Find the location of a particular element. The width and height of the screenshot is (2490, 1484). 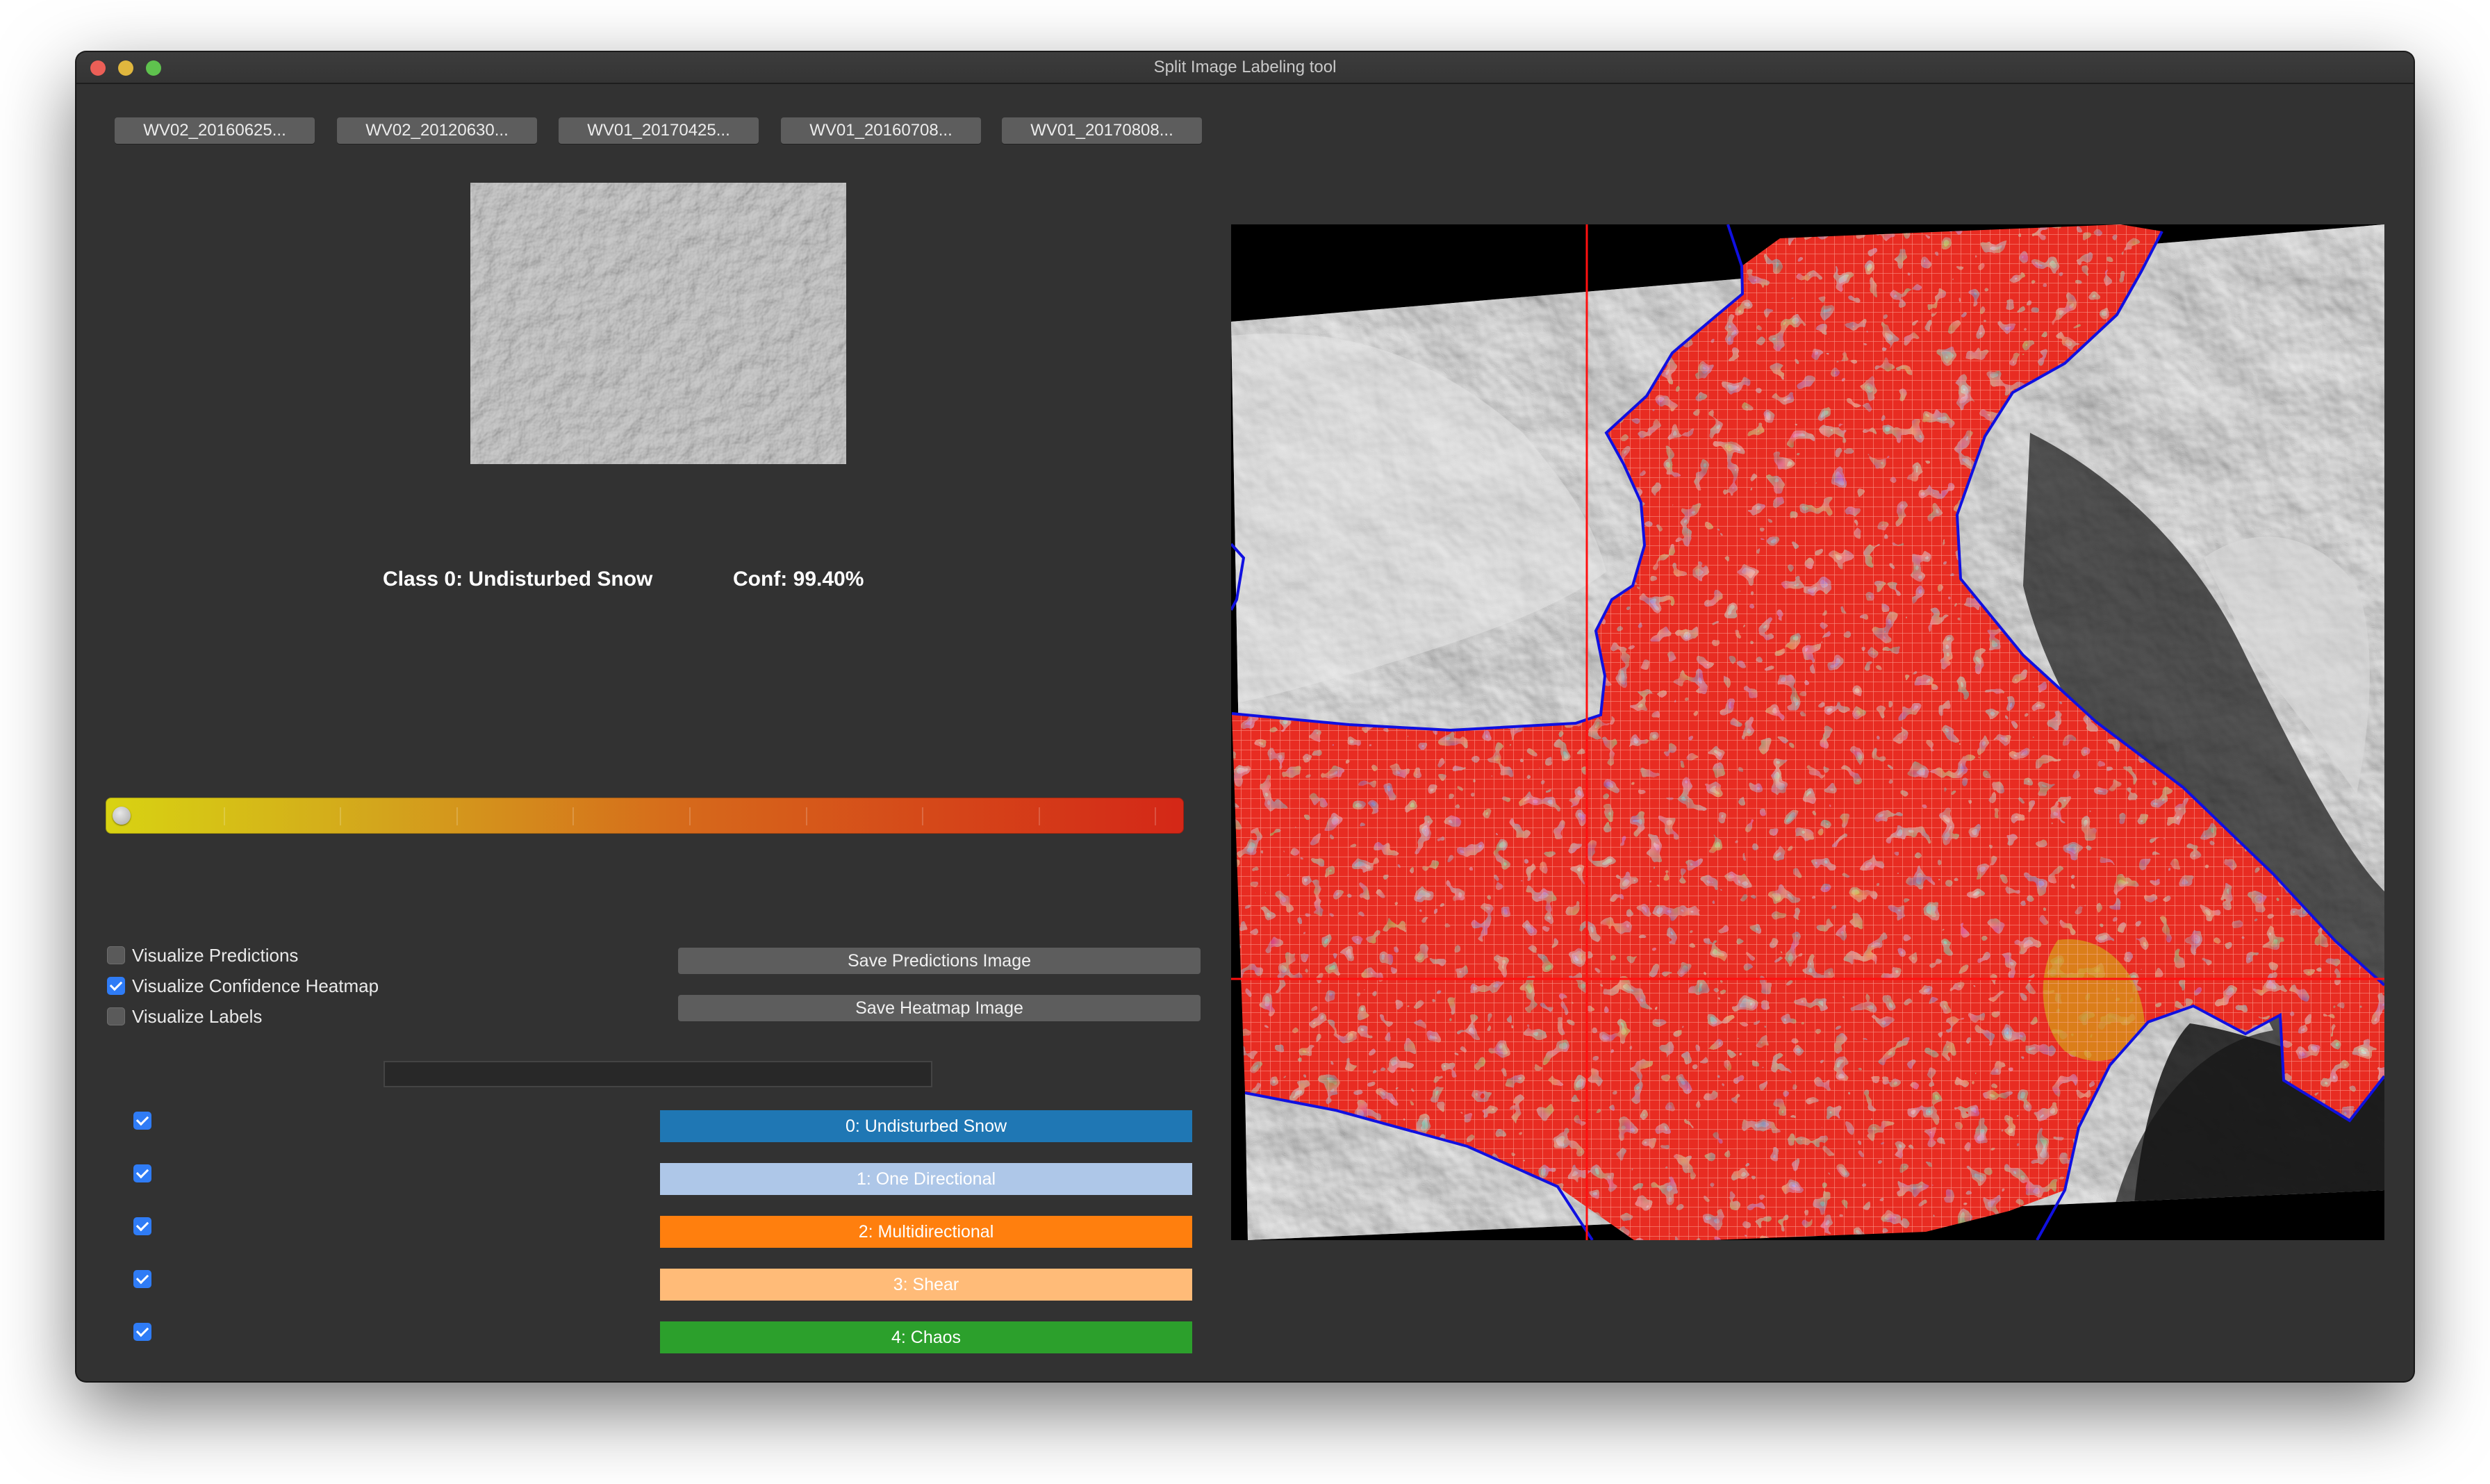

class-0-checkbox is located at coordinates (142, 1121).